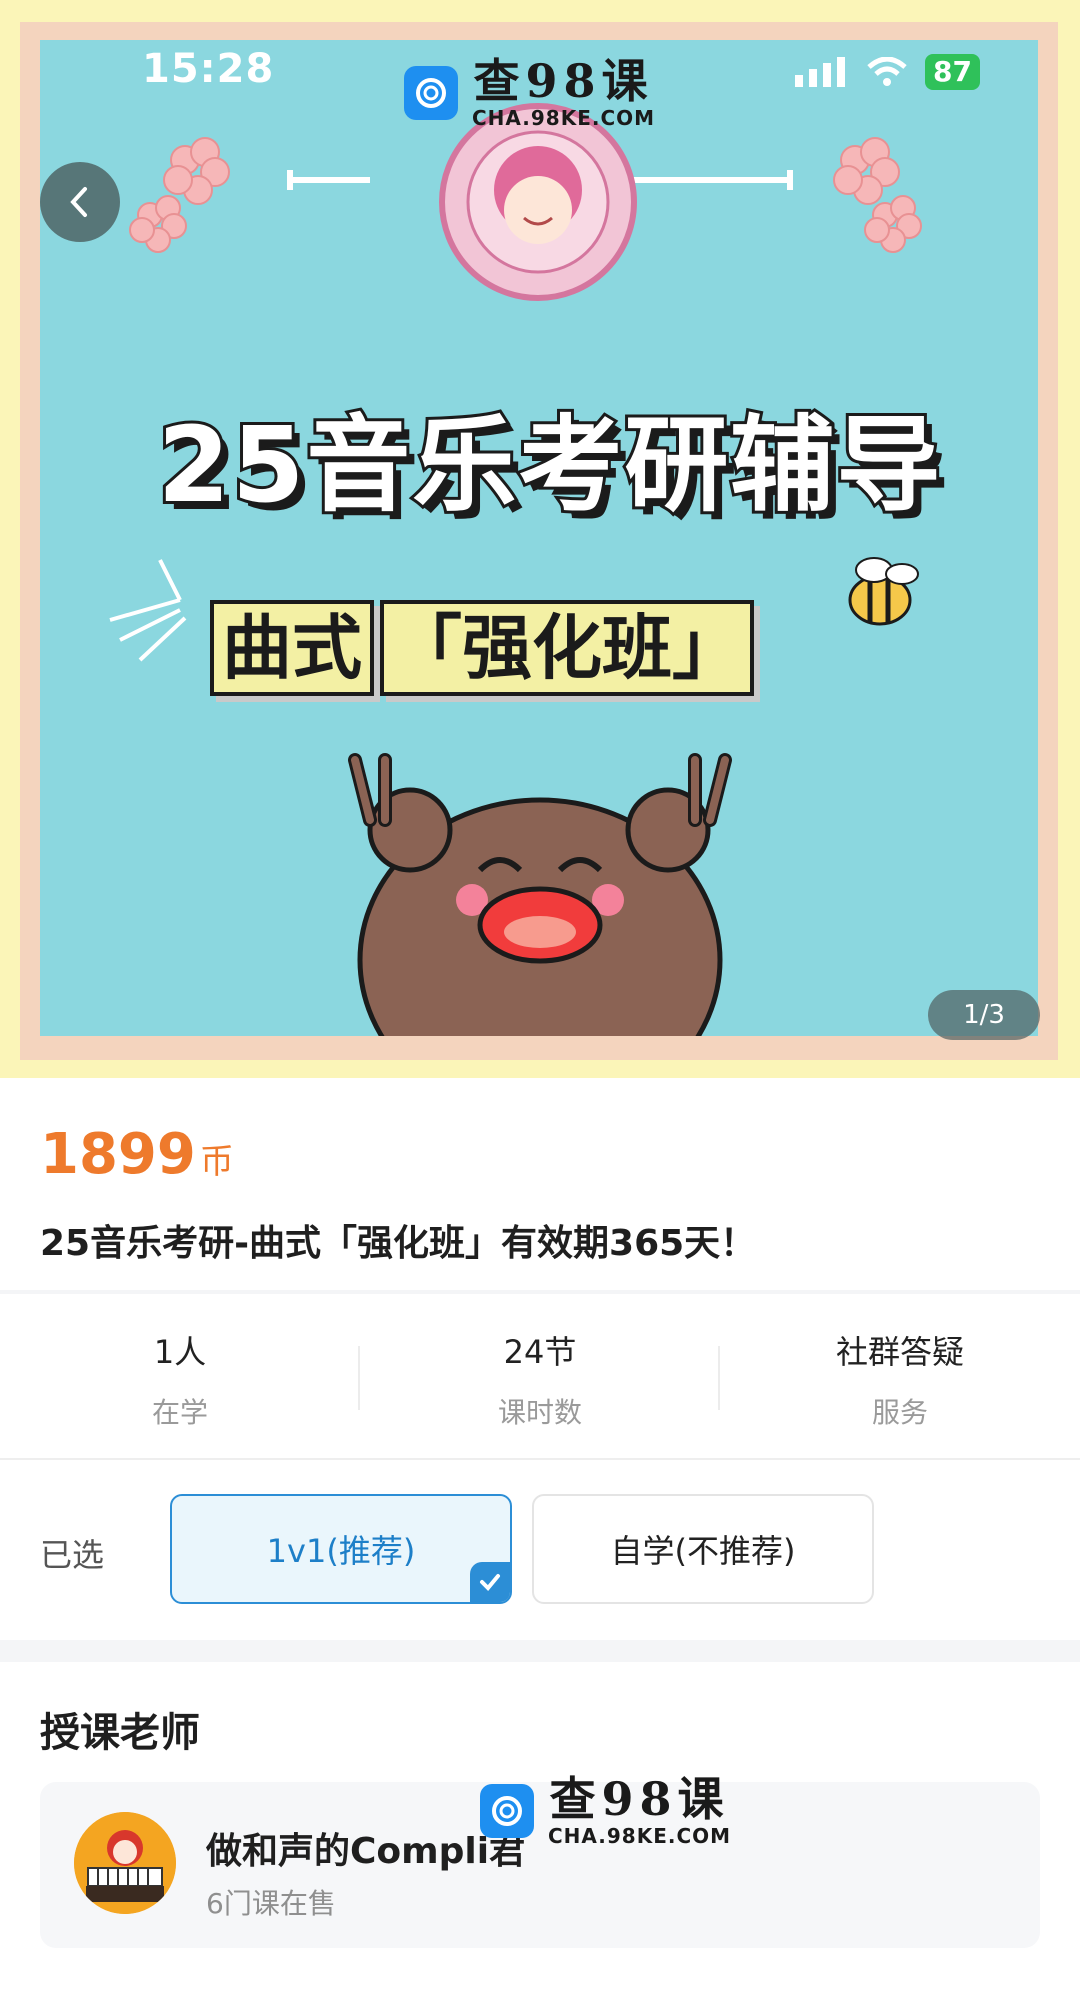 This screenshot has width=1080, height=1998. Describe the element at coordinates (900, 1379) in the screenshot. I see `stat-service: 社群答疑 服务` at that location.